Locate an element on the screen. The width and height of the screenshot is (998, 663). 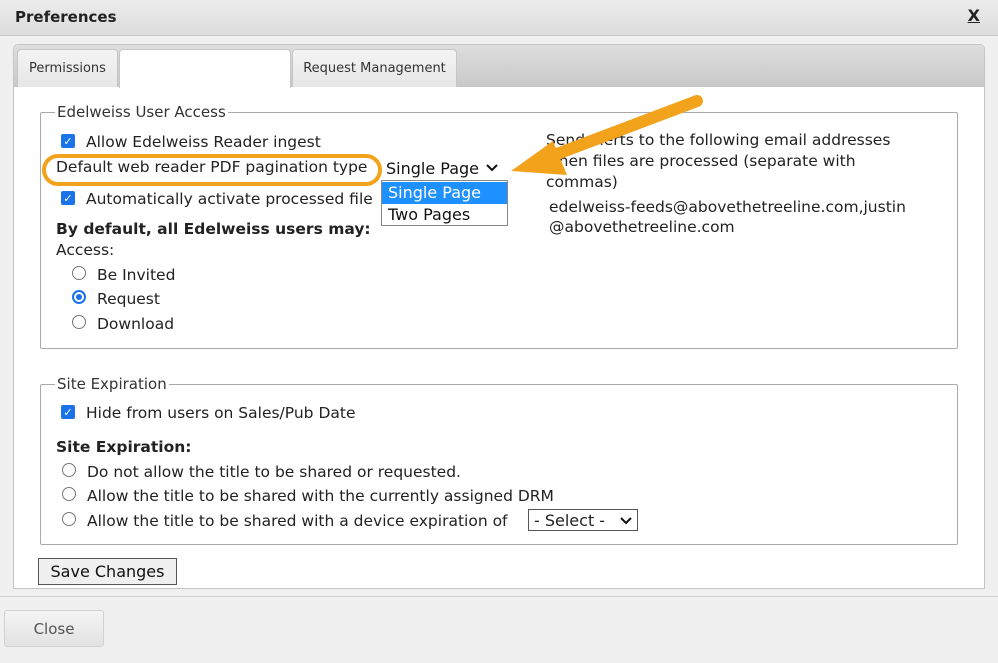
site-expiration-legend: Site Expiration is located at coordinates (112, 384).